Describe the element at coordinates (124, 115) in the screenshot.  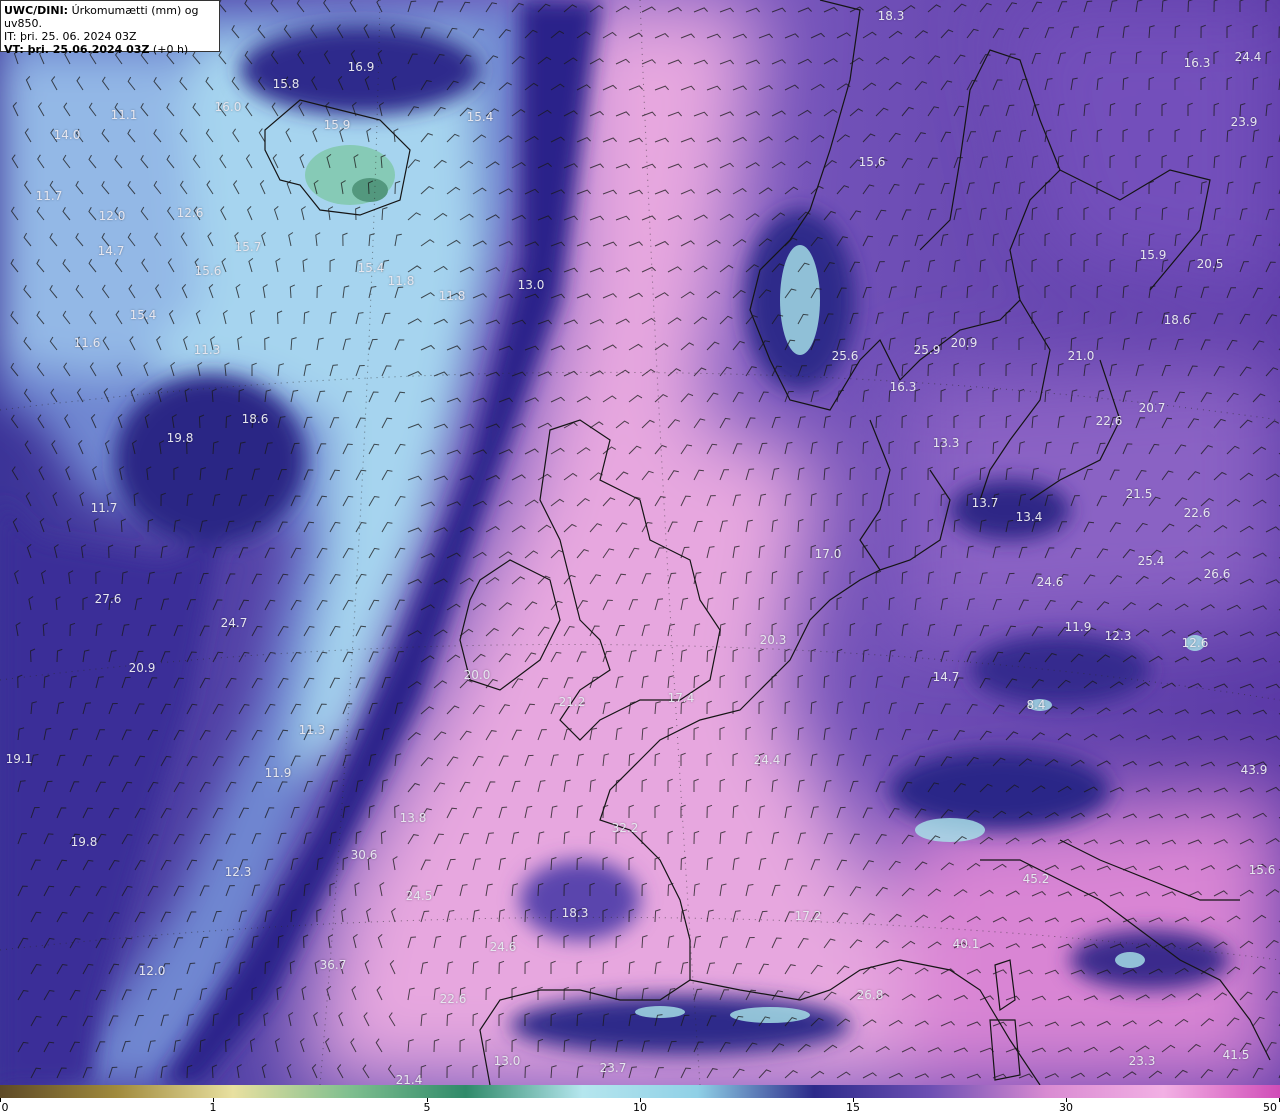
I see `pw-value-label: 11.1` at that location.